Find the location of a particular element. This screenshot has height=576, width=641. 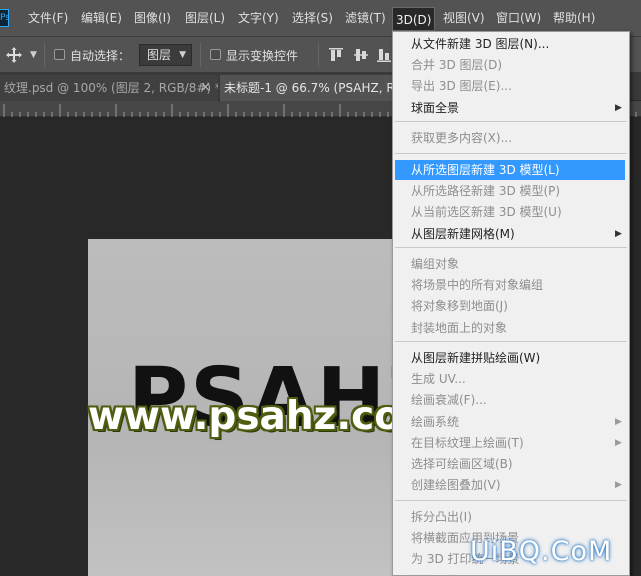

auto-select-target-value: 图层 is located at coordinates (159, 55).